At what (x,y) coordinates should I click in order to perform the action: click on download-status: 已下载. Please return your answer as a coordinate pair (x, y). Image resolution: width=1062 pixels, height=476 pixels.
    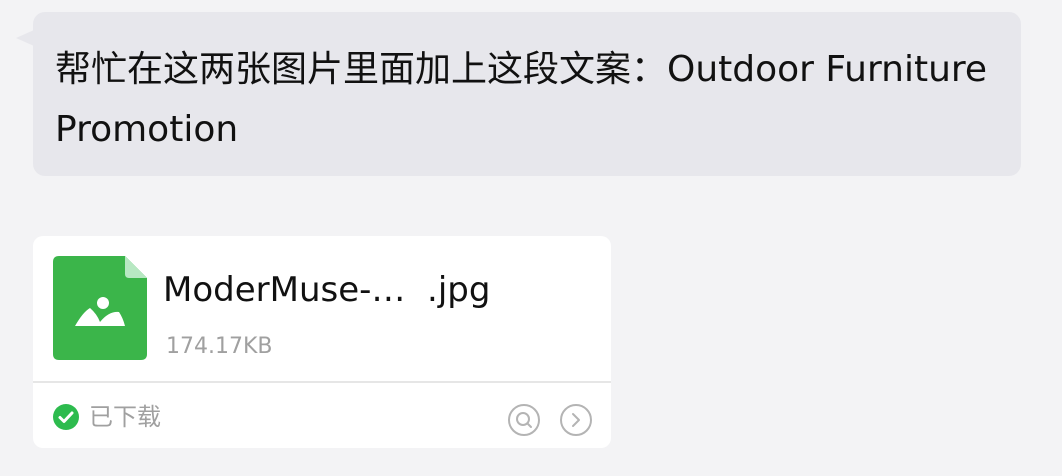
    Looking at the image, I should click on (107, 417).